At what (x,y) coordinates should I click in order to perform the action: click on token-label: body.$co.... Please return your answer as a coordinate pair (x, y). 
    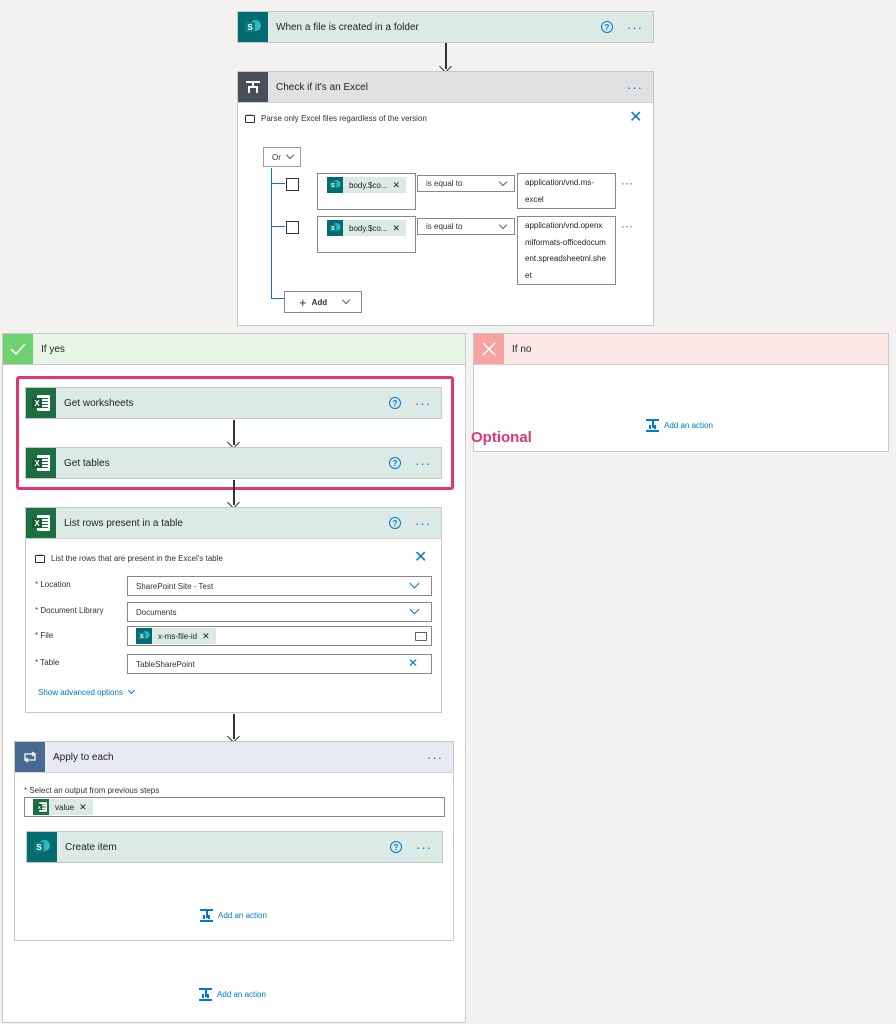
    Looking at the image, I should click on (368, 228).